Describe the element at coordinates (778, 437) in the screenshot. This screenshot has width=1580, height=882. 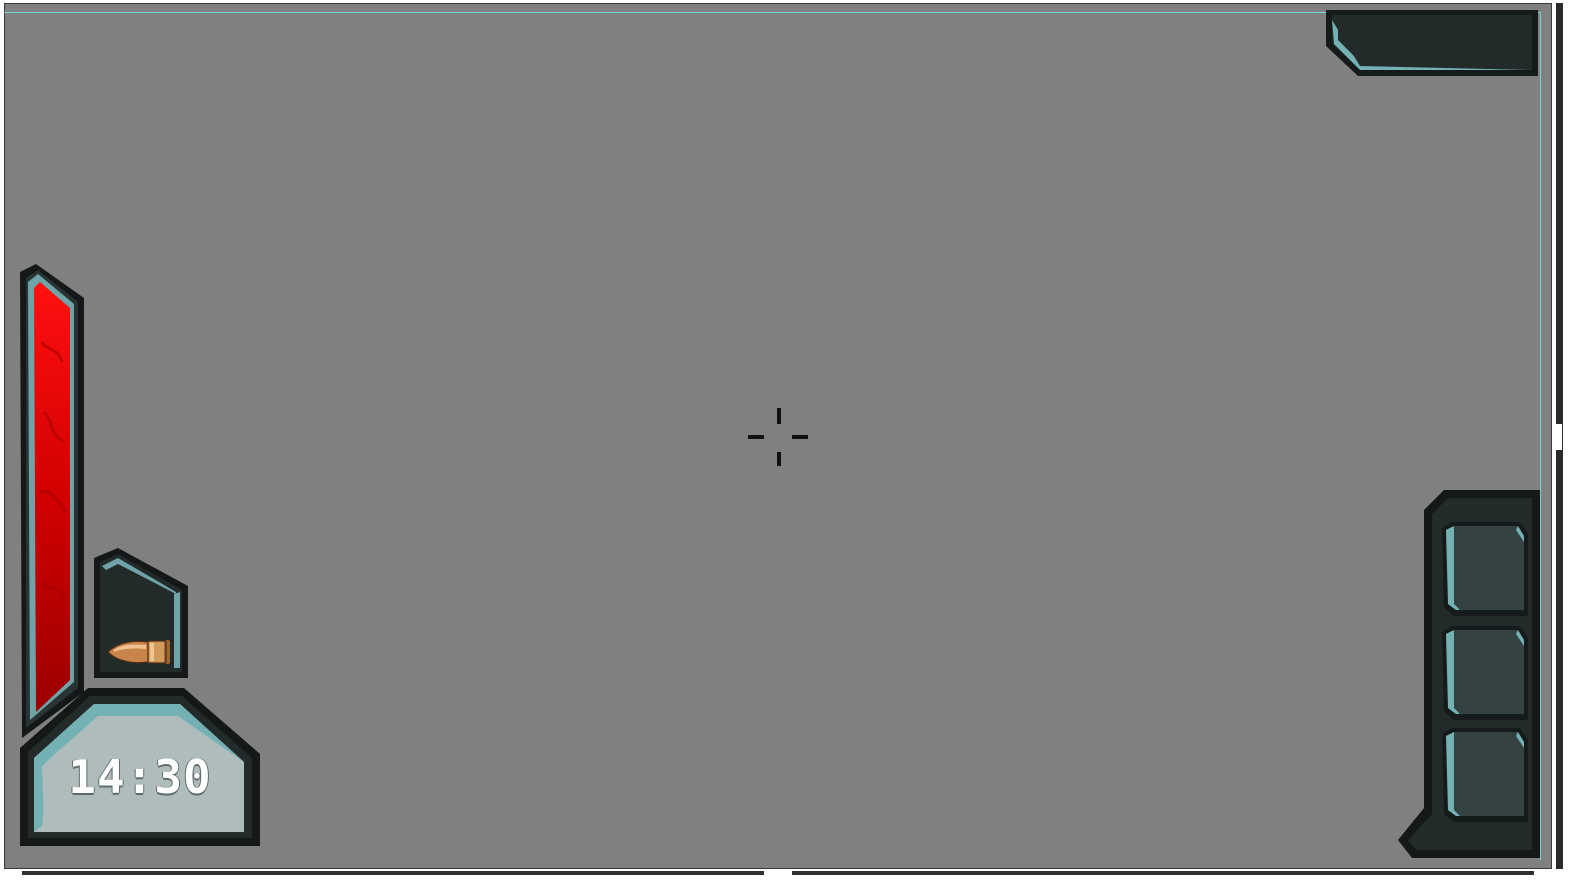
I see `crosshair-icon` at that location.